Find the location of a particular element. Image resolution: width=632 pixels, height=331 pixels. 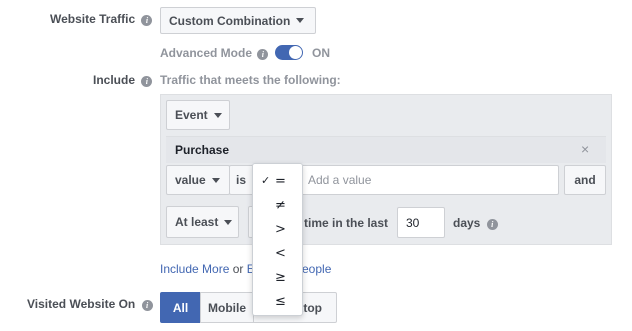

visited-website-on-label: Visited Website On i is located at coordinates (90, 304).